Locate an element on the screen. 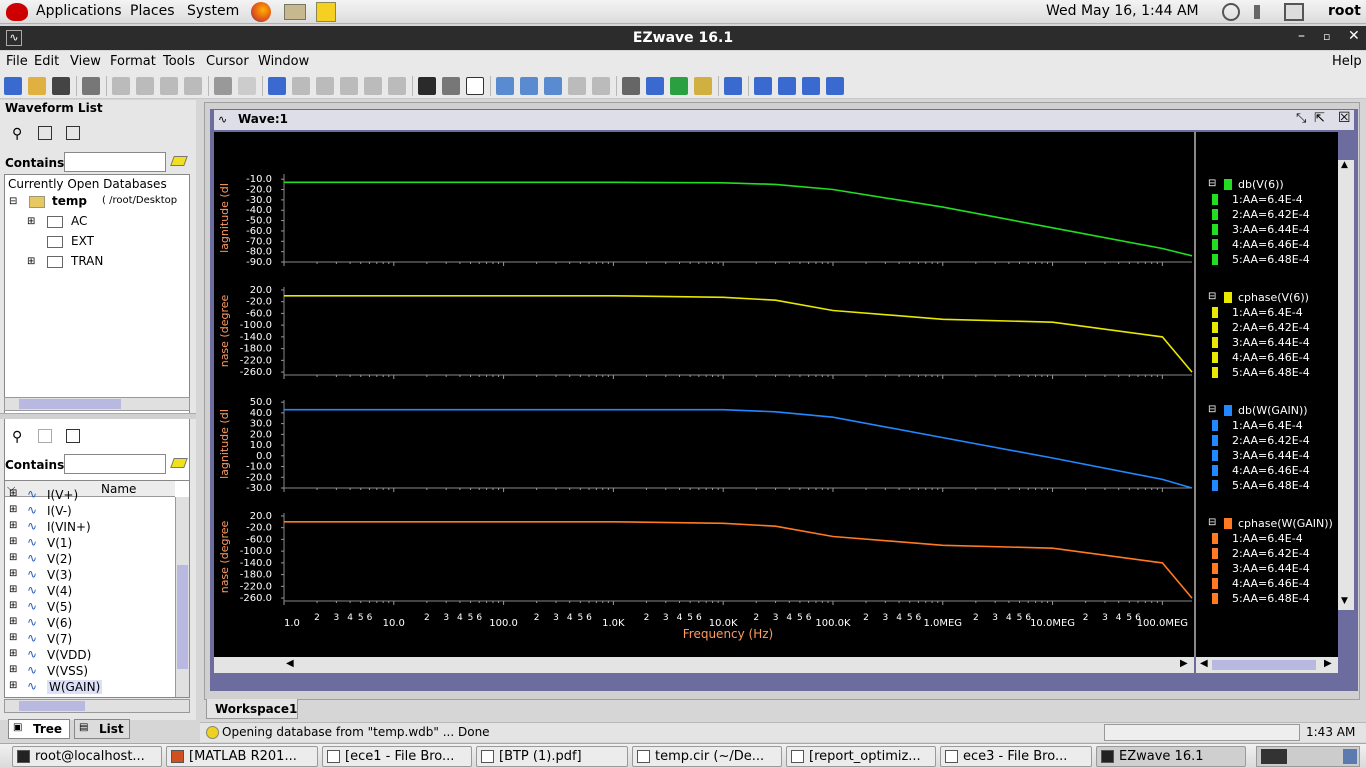  volume-icon is located at coordinates (1261, 12).